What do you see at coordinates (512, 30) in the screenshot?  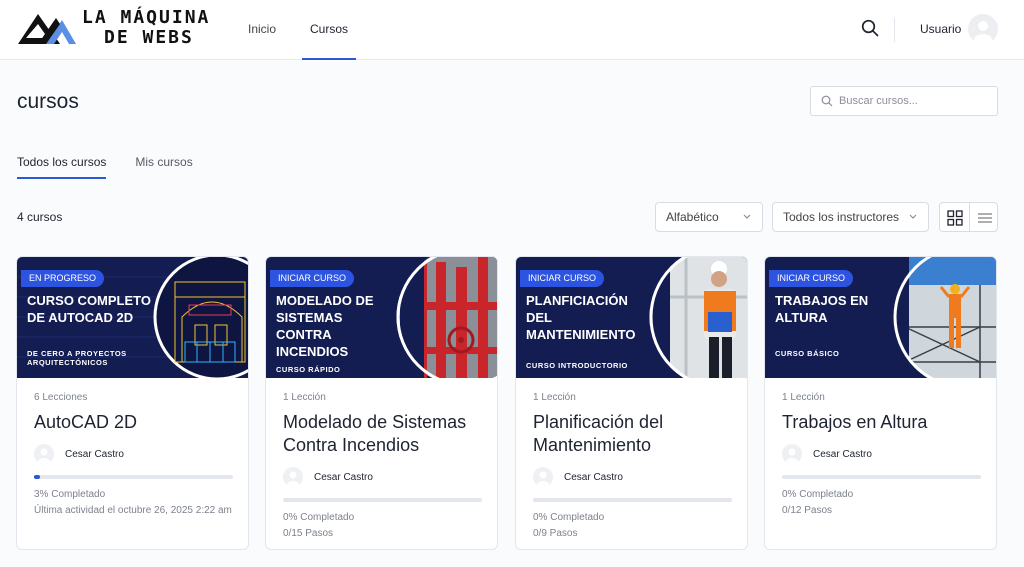 I see `top-header: LA MÁQUINA DE WEBS Inicio Cursos Usuario` at bounding box center [512, 30].